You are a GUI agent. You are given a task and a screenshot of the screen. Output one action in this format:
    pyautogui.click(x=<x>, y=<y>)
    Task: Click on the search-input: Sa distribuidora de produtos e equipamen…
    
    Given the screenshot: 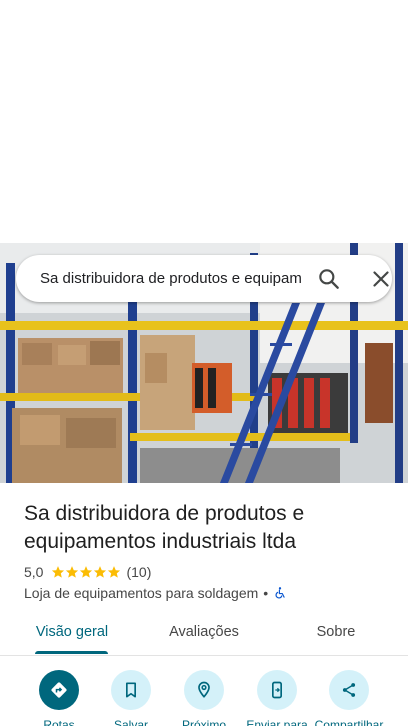 What is the action you would take?
    pyautogui.click(x=171, y=278)
    